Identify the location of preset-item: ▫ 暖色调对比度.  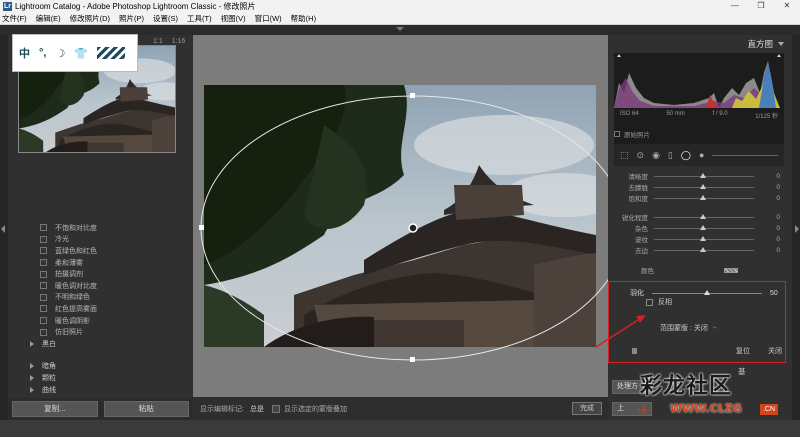
(100, 286).